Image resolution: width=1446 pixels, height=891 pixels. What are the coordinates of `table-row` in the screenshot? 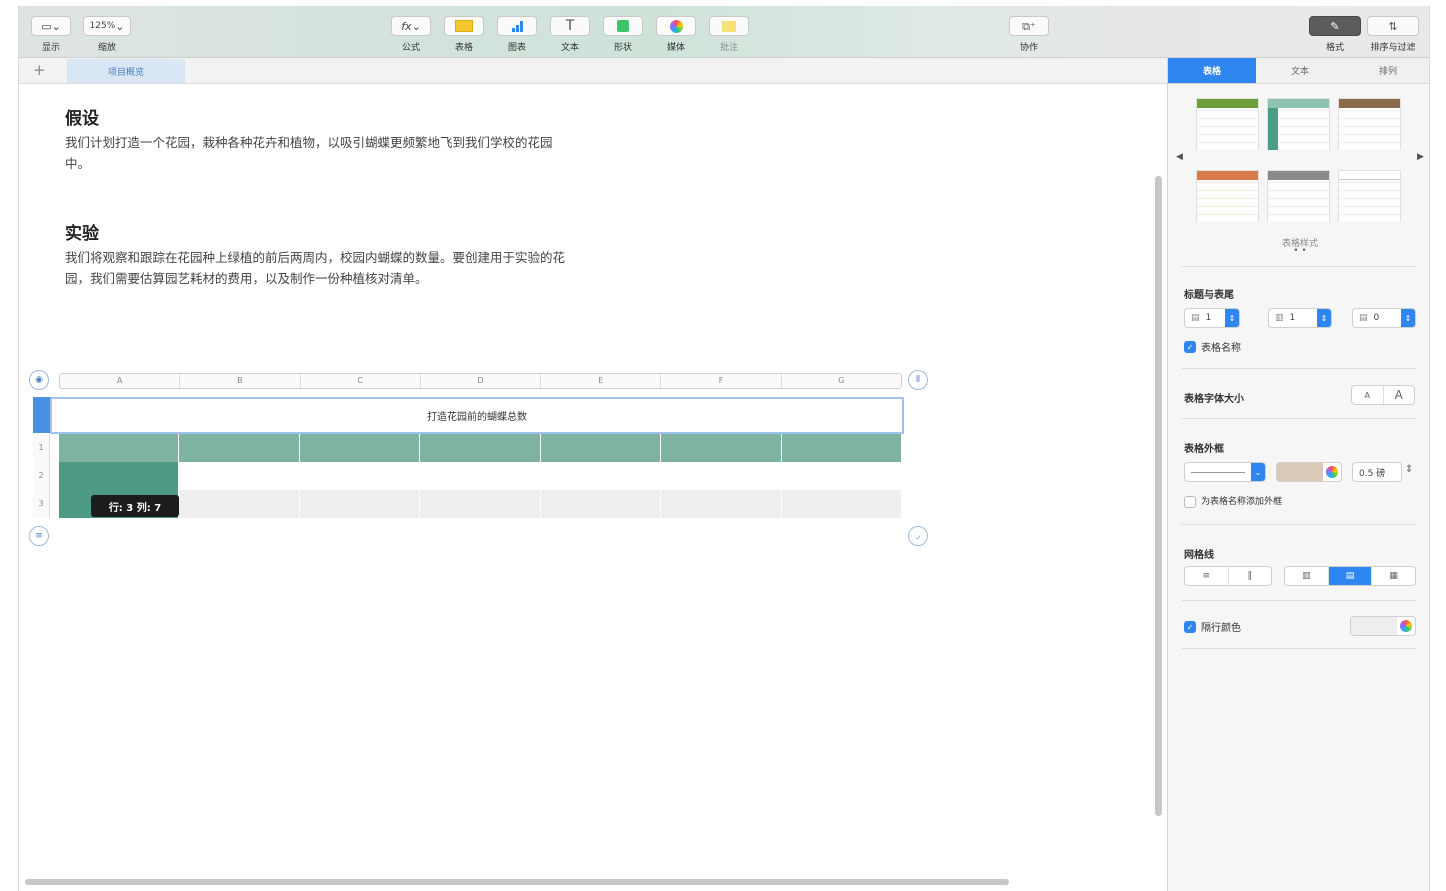 It's located at (480, 476).